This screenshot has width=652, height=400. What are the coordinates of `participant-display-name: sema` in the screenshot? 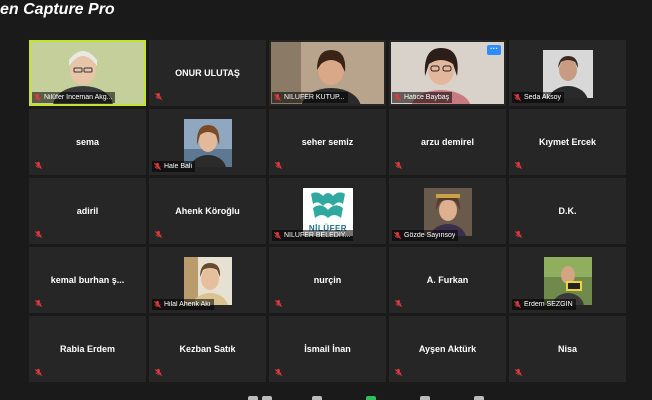 It's located at (87, 142).